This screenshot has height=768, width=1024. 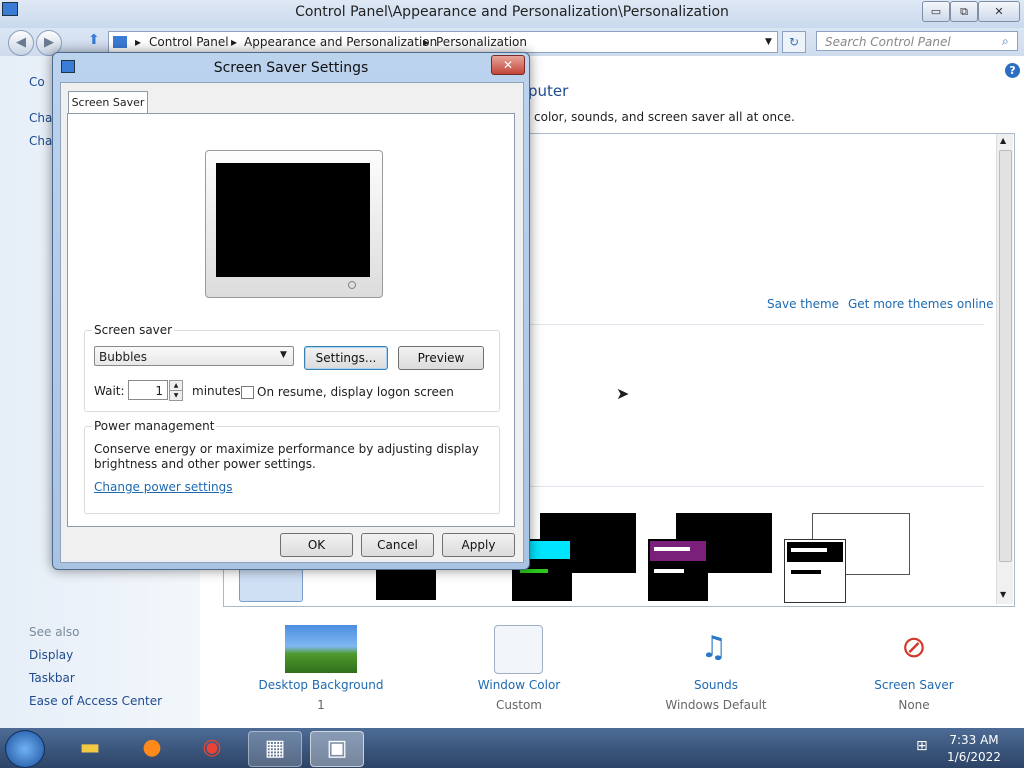 What do you see at coordinates (52, 678) in the screenshot?
I see `see-also-taskbar: Taskbar` at bounding box center [52, 678].